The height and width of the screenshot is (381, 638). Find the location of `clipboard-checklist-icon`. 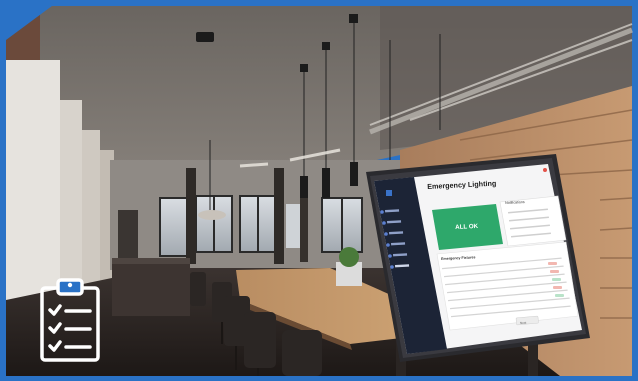

clipboard-checklist-icon is located at coordinates (70, 320).